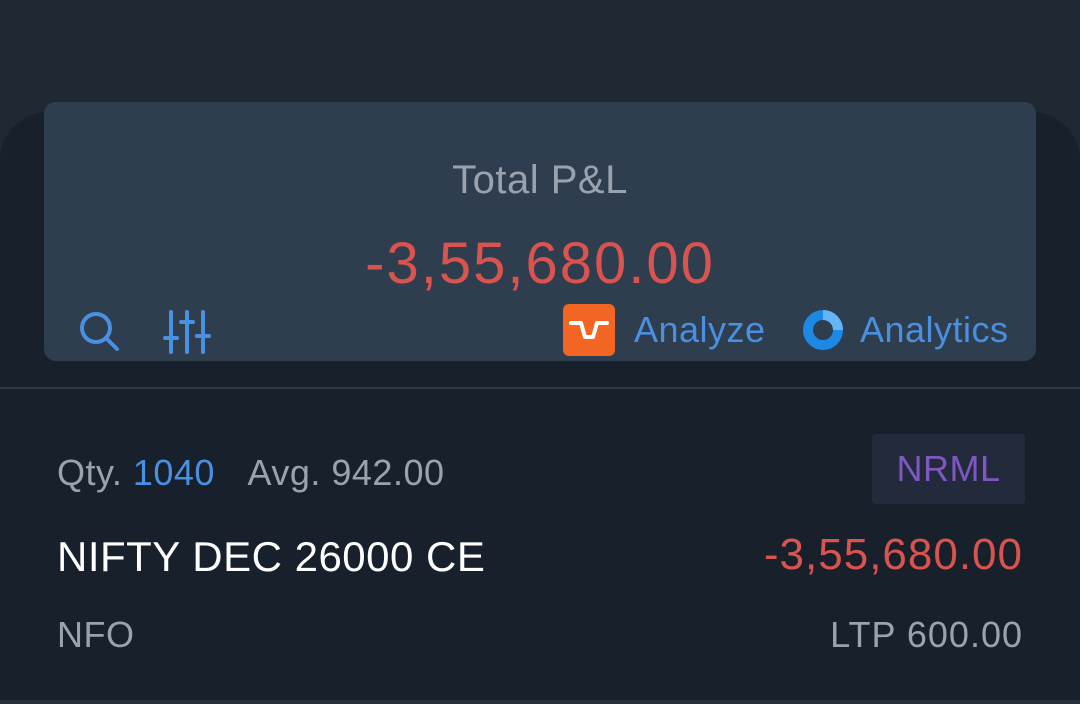 Image resolution: width=1080 pixels, height=704 pixels. I want to click on qty-avg-line: Qty. 1040 Avg. 942.00, so click(250, 473).